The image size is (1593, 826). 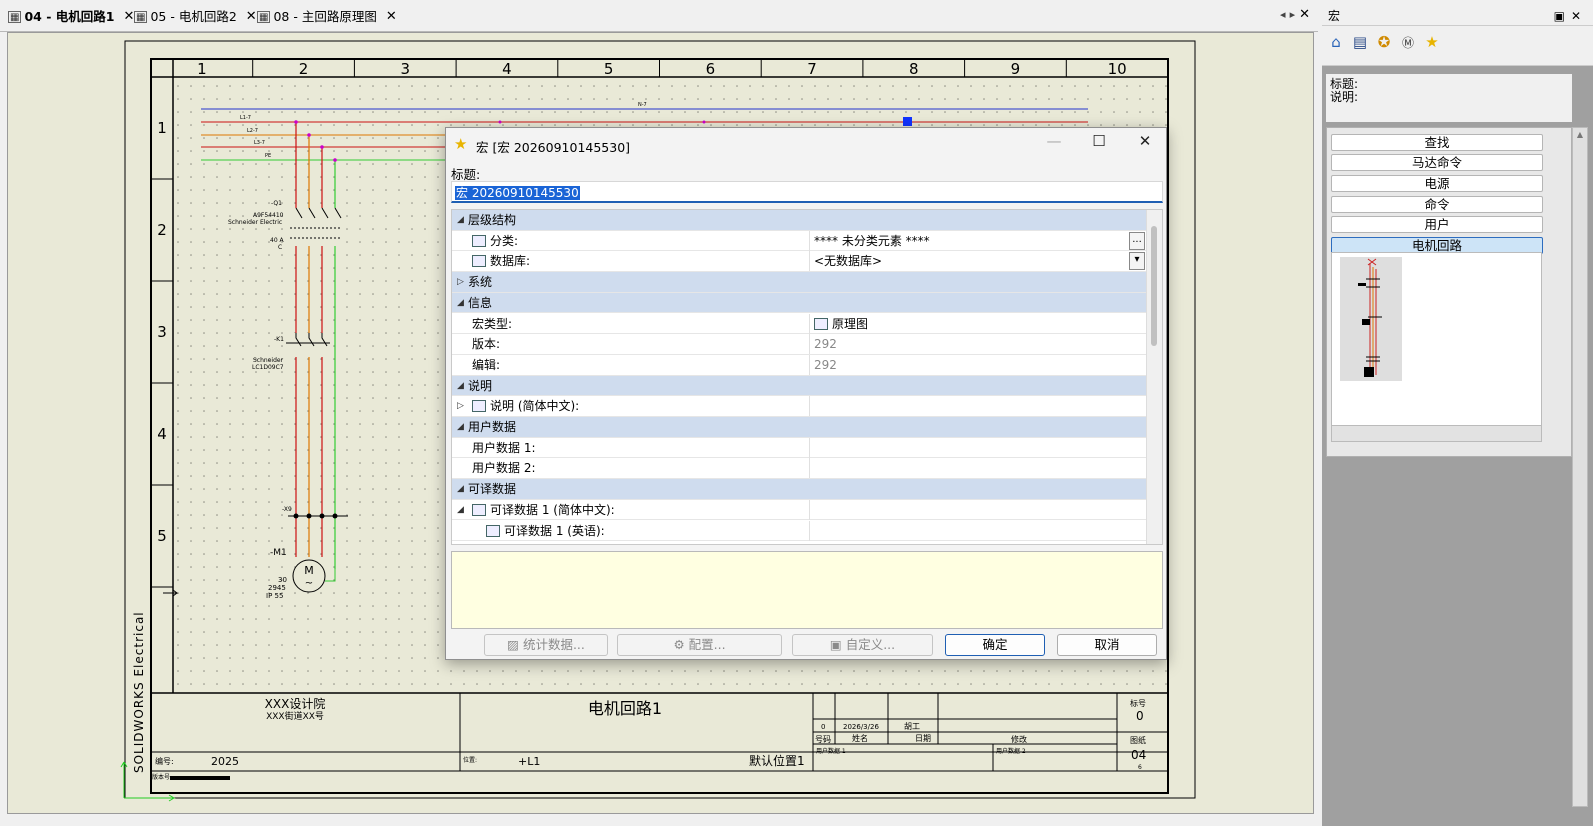 I want to click on chevron-right-icon: ▸, so click(x=1295, y=14).